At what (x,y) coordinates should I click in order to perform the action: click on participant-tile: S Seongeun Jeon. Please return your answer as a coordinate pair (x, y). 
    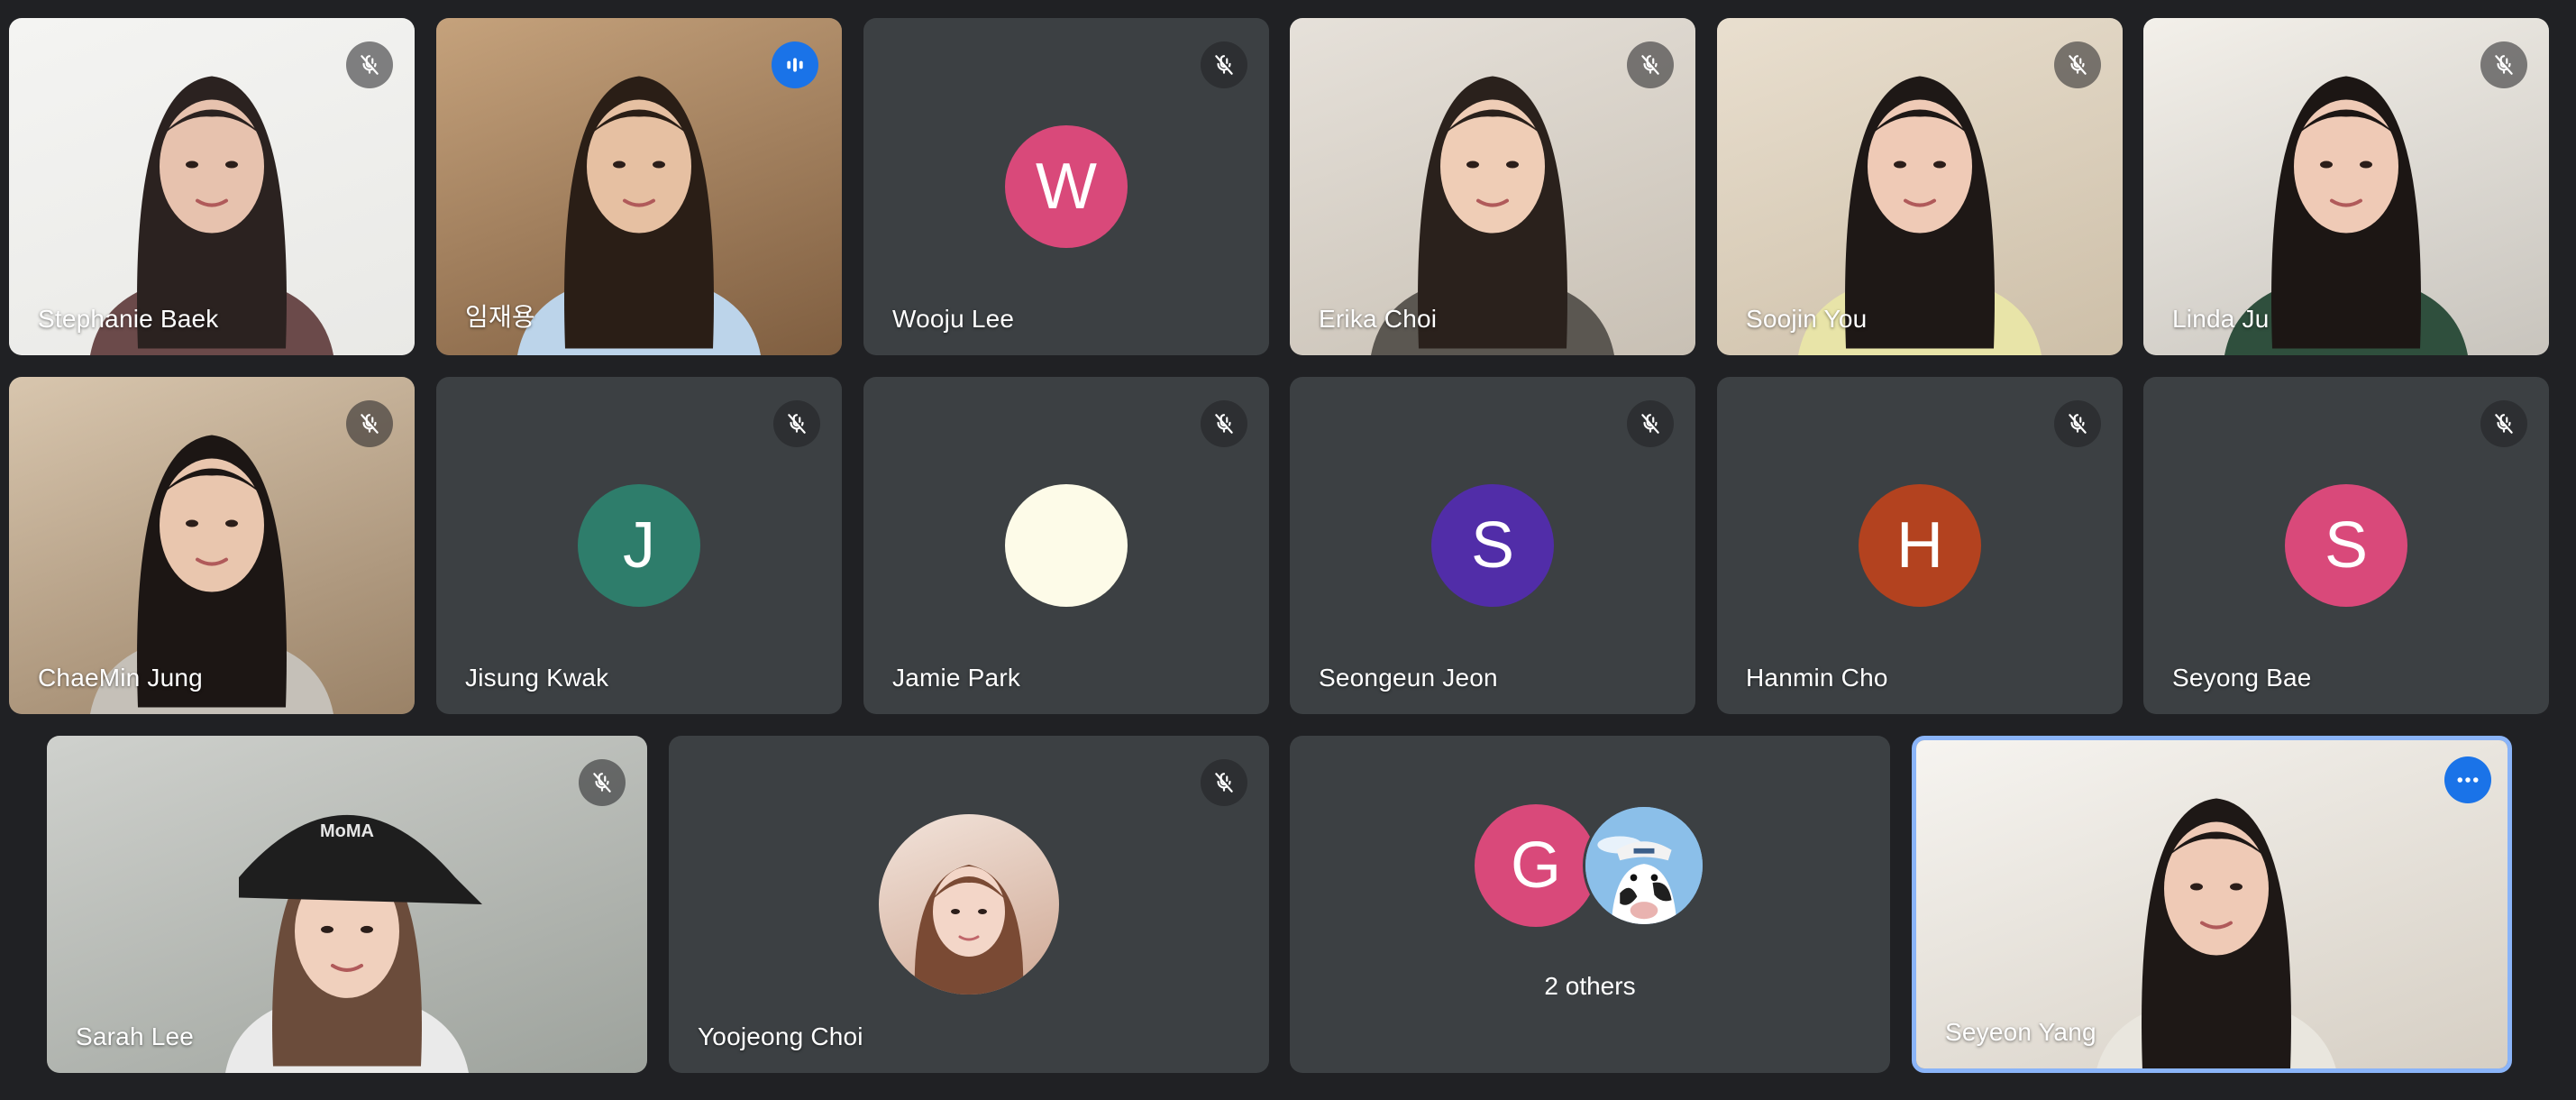
    Looking at the image, I should click on (1492, 545).